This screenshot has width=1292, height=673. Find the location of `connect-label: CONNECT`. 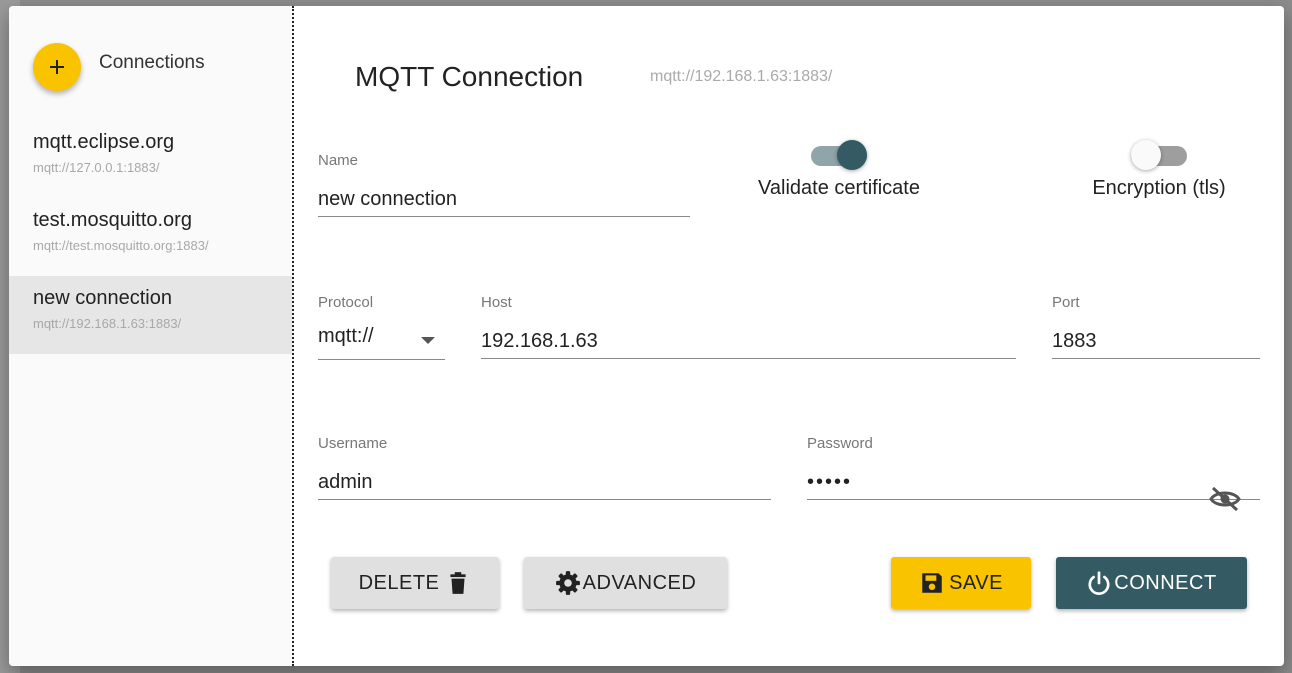

connect-label: CONNECT is located at coordinates (1165, 582).